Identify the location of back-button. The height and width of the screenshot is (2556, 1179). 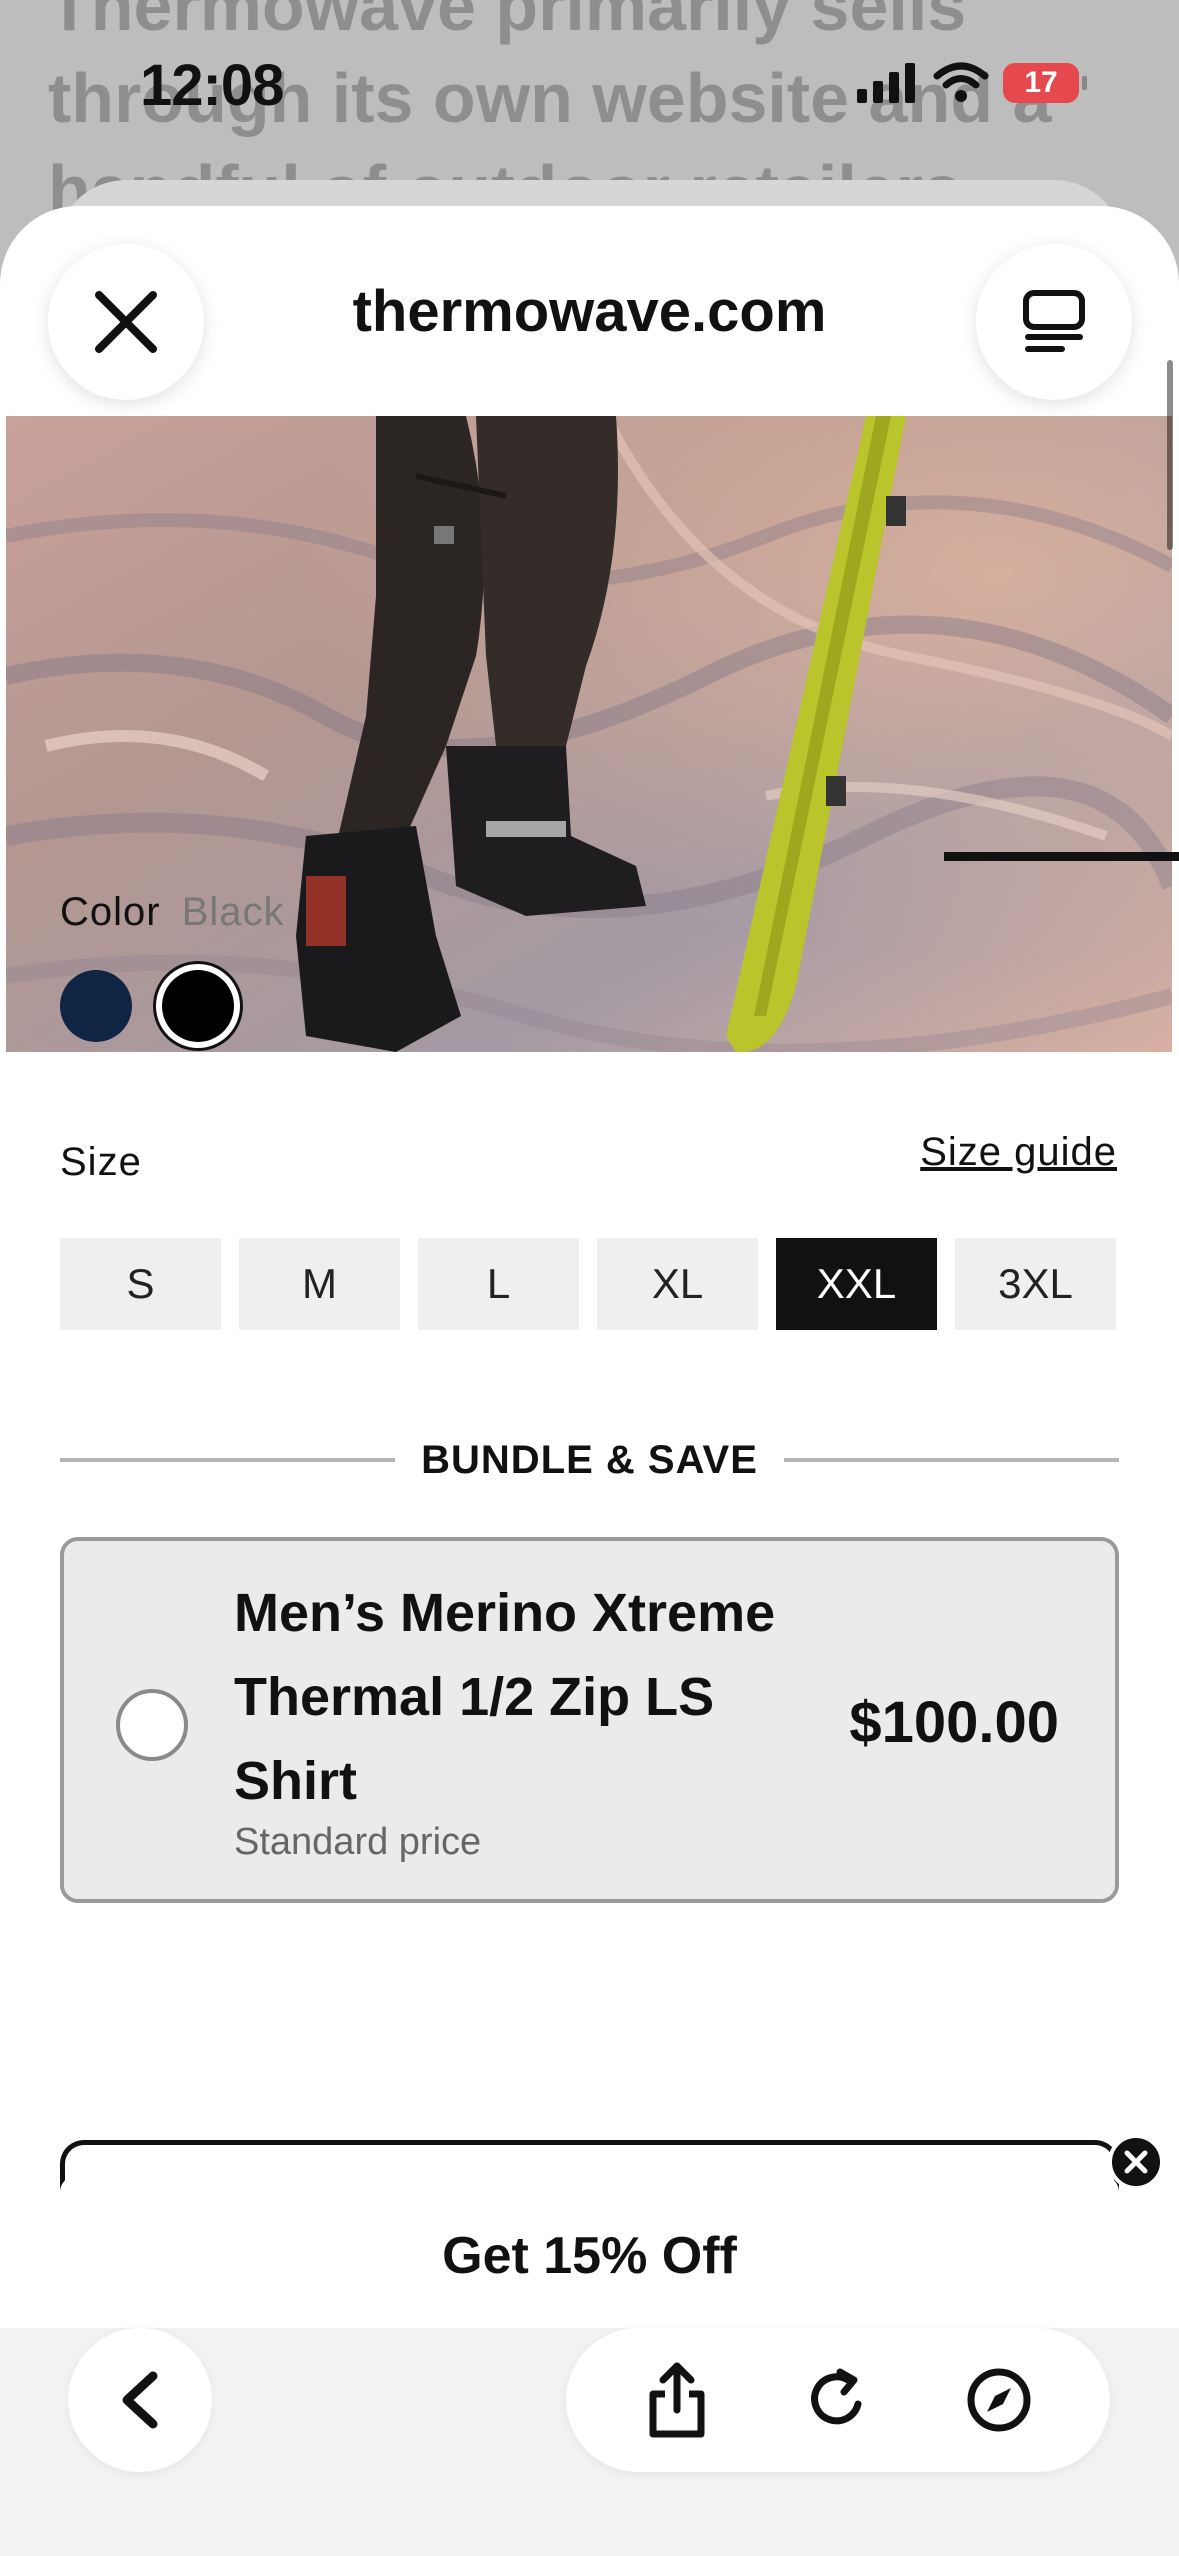
(140, 2400).